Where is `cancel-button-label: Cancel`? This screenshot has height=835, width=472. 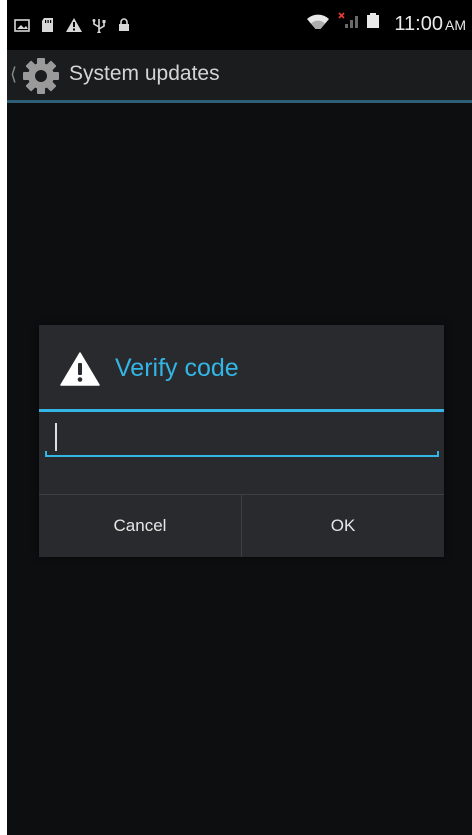
cancel-button-label: Cancel is located at coordinates (140, 525).